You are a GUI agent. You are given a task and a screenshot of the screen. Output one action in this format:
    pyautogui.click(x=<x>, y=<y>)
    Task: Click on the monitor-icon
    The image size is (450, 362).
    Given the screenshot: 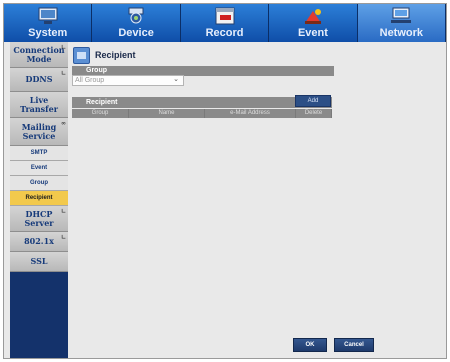 What is the action you would take?
    pyautogui.click(x=48, y=15)
    